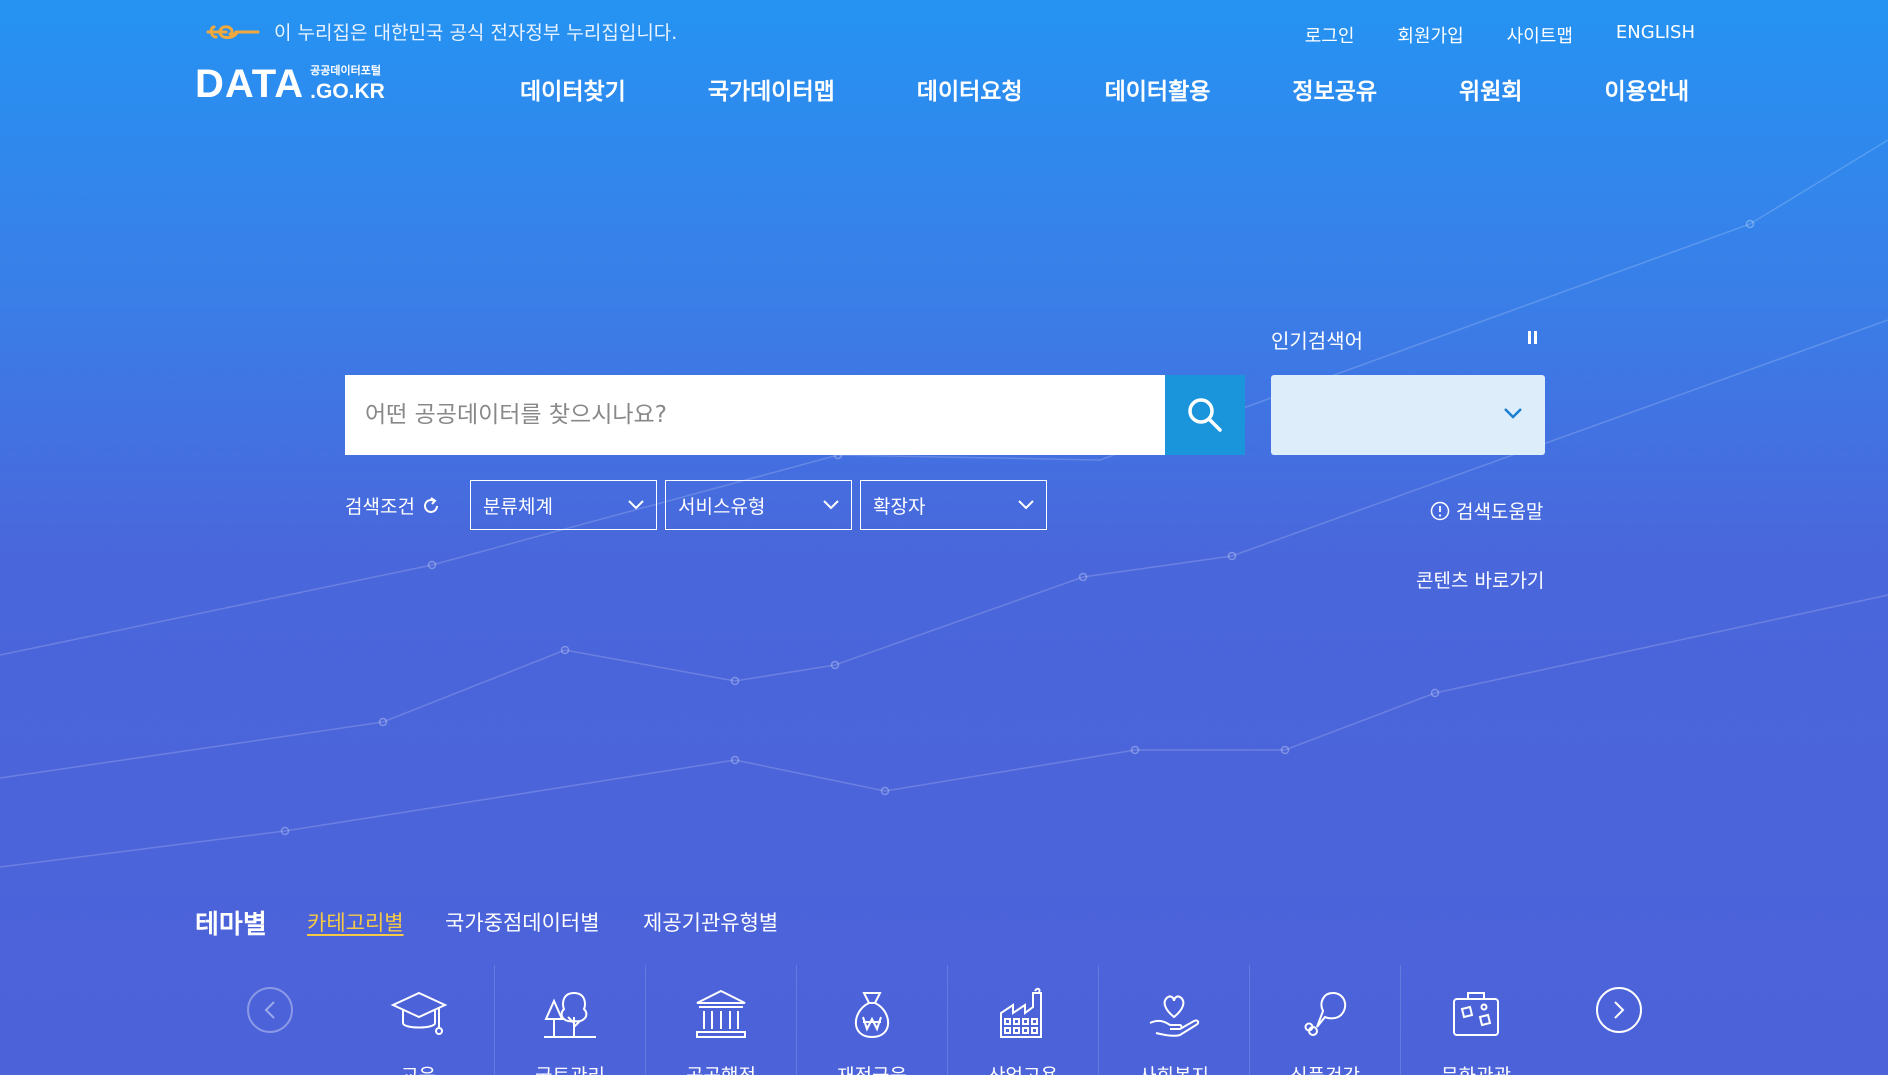 This screenshot has height=1075, width=1888. Describe the element at coordinates (522, 922) in the screenshot. I see `tab-national-key-data: 국가중점데이터별` at that location.